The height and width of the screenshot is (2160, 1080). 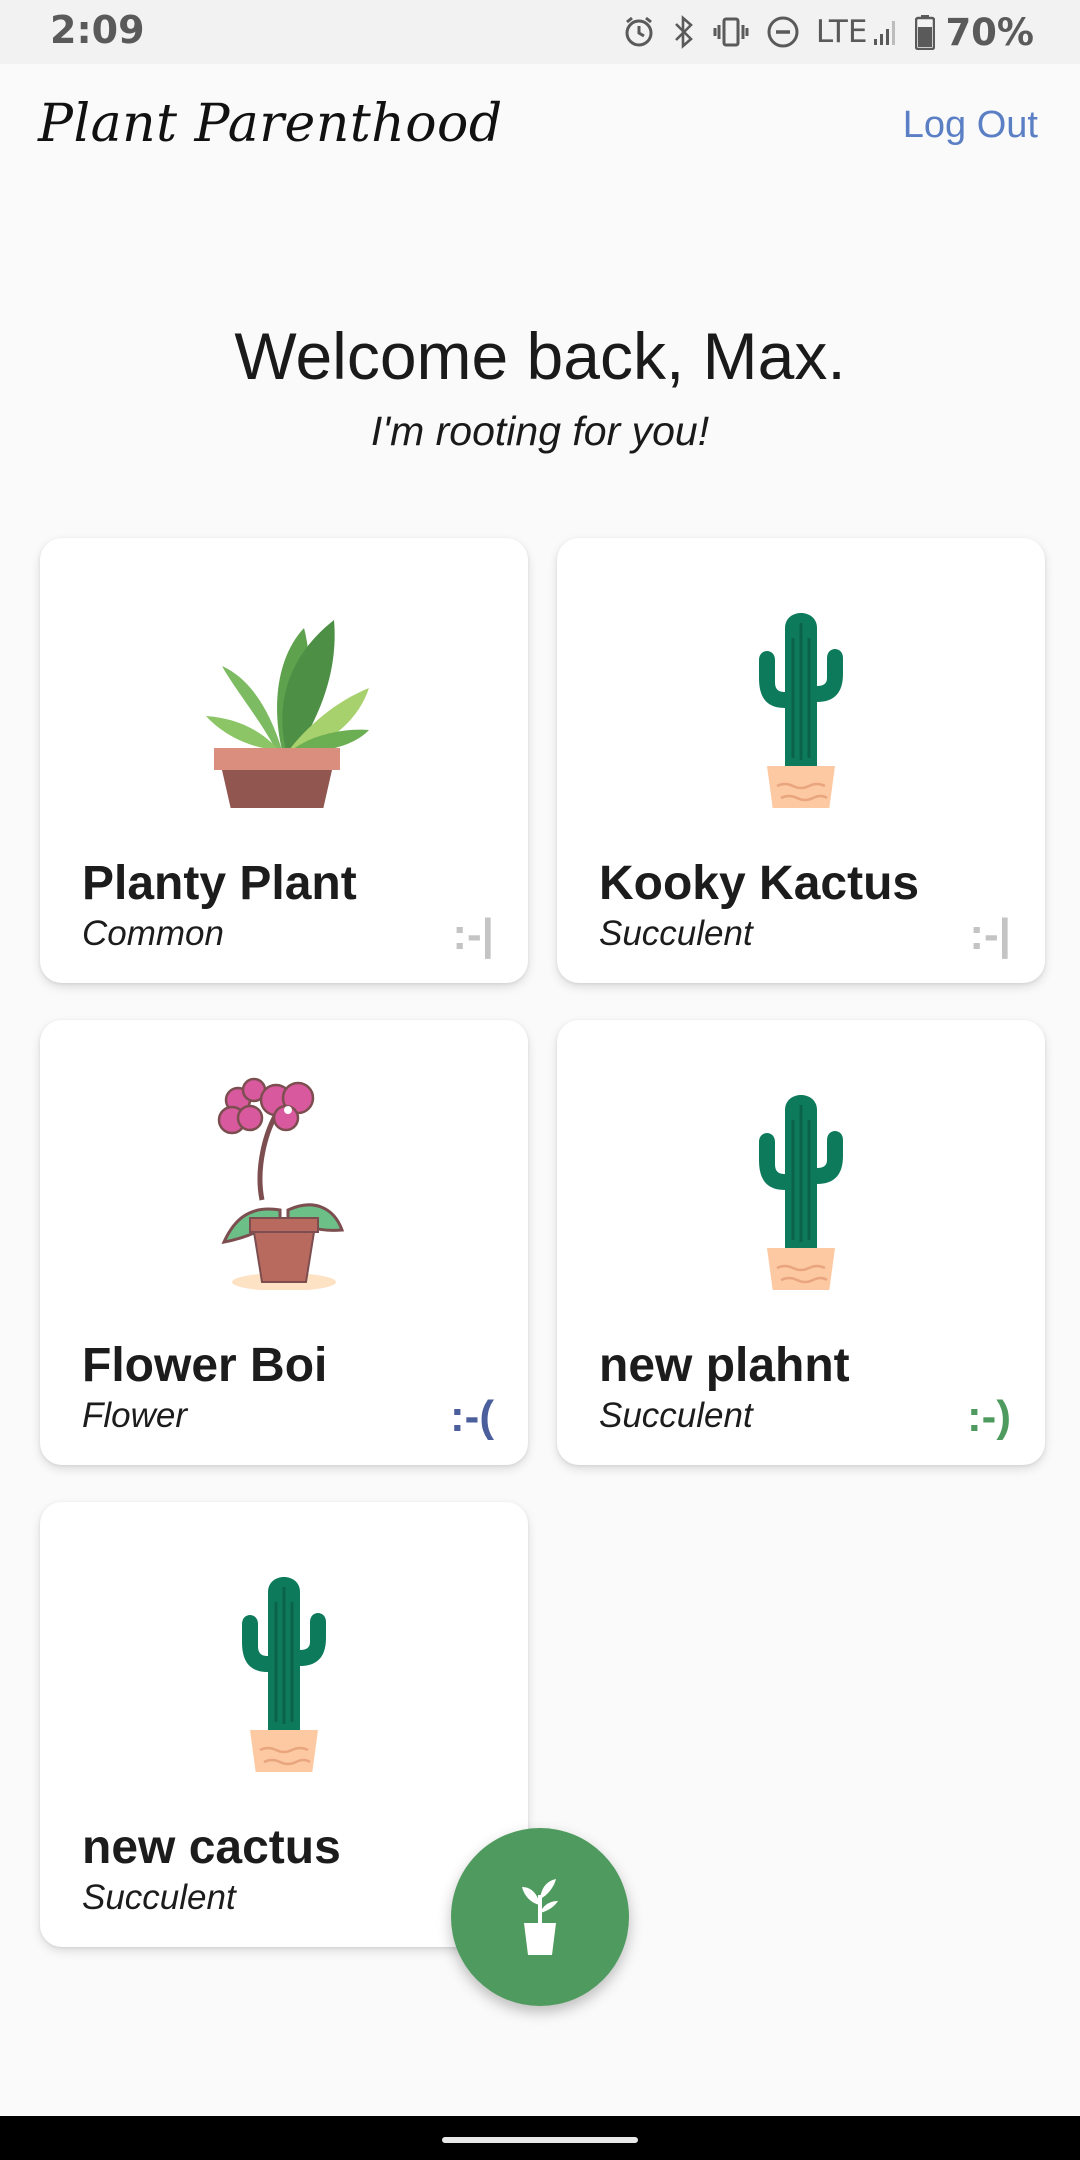 What do you see at coordinates (886, 32) in the screenshot?
I see `signal-icon` at bounding box center [886, 32].